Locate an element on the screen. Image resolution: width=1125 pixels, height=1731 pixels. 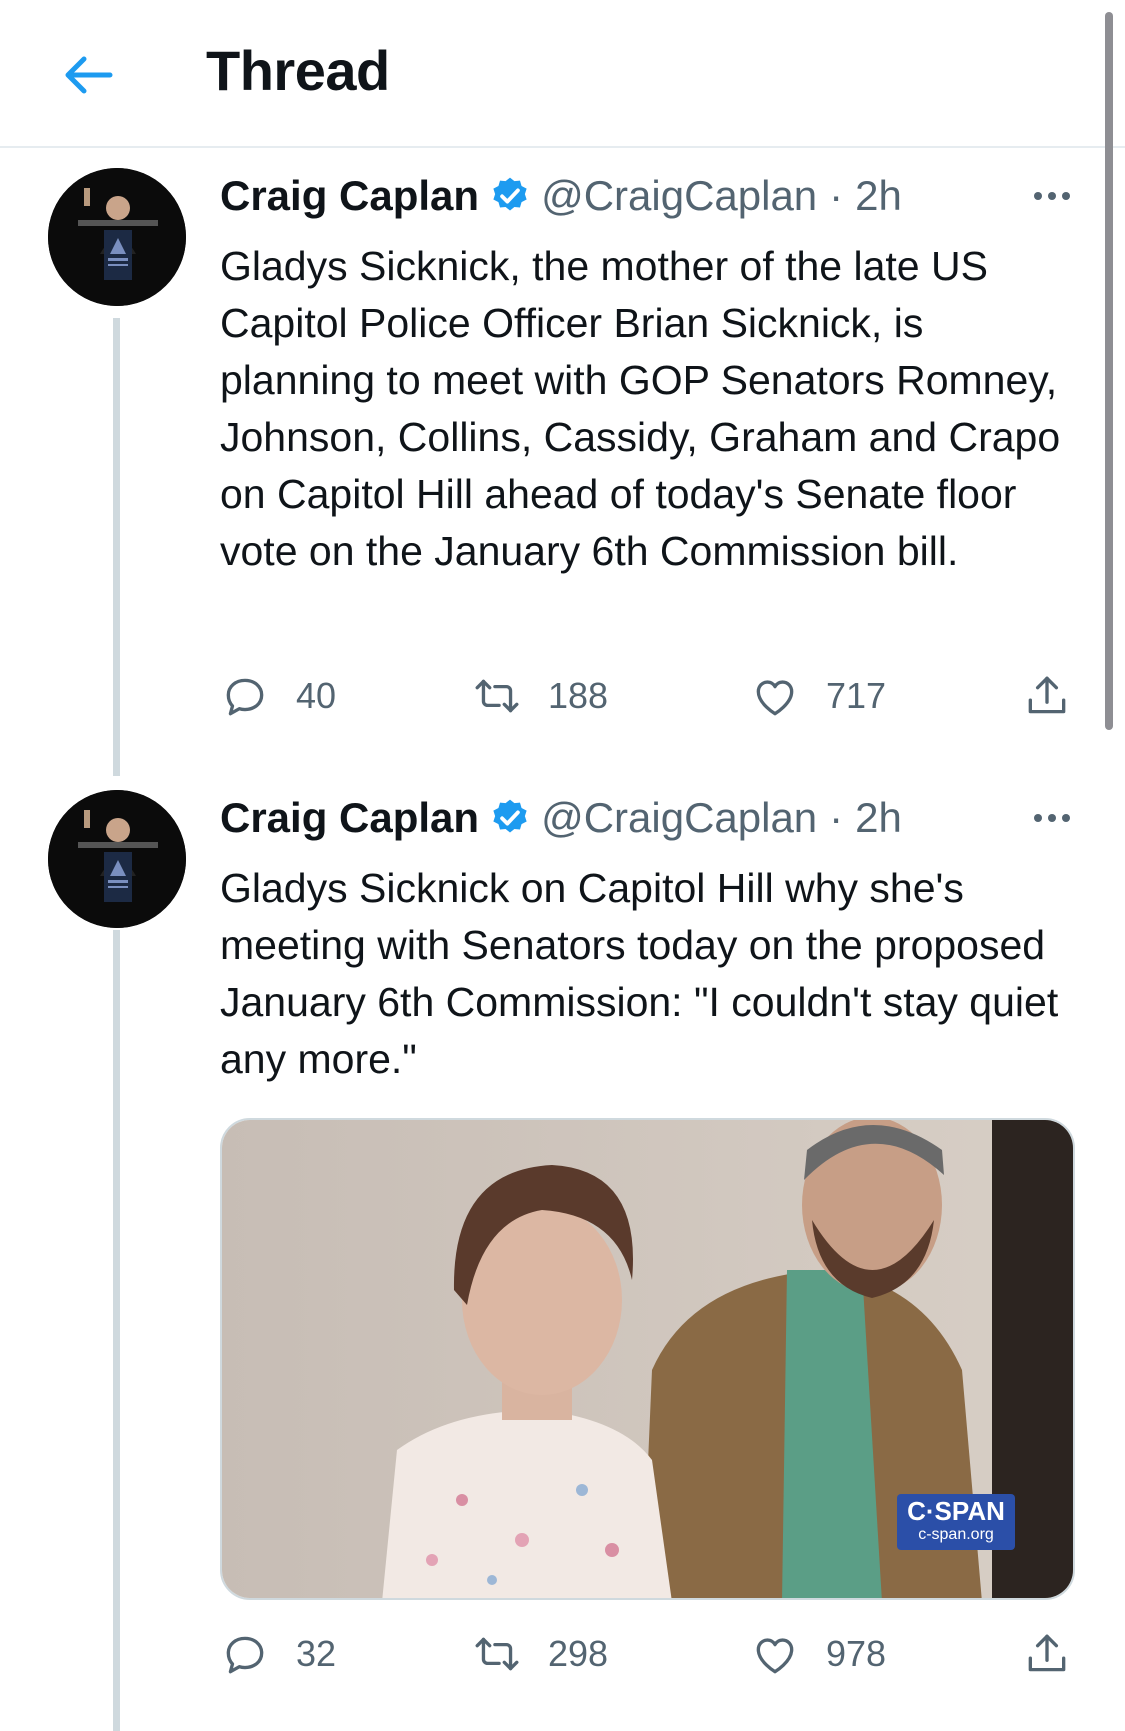
cspan-watermark: C·SPAN c-span.org is located at coordinates (956, 1522).